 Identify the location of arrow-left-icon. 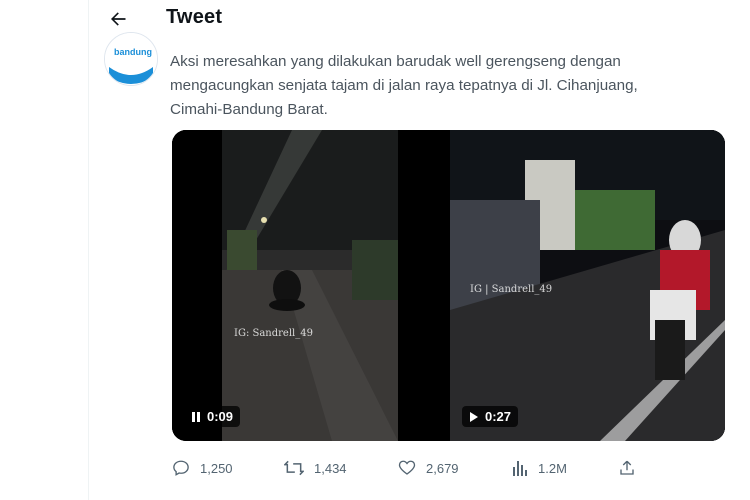
(118, 19).